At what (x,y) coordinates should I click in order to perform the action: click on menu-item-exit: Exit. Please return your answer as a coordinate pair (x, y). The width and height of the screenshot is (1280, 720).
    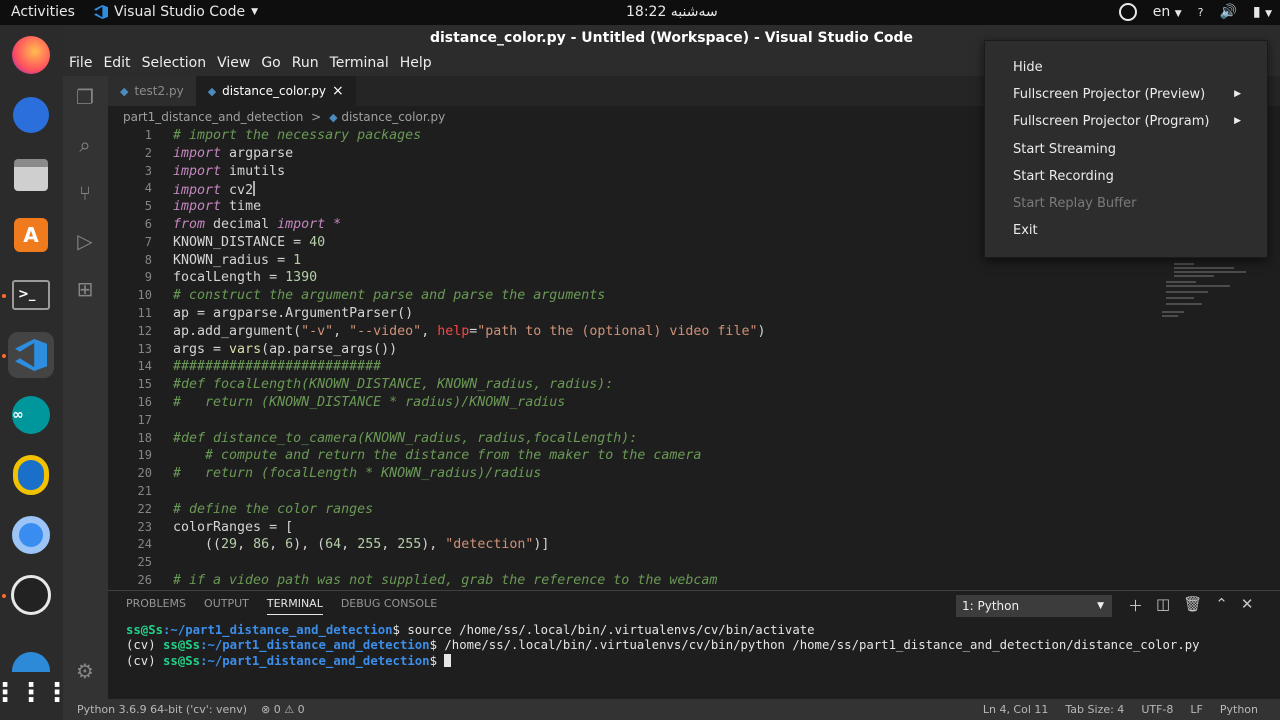
    Looking at the image, I should click on (1127, 230).